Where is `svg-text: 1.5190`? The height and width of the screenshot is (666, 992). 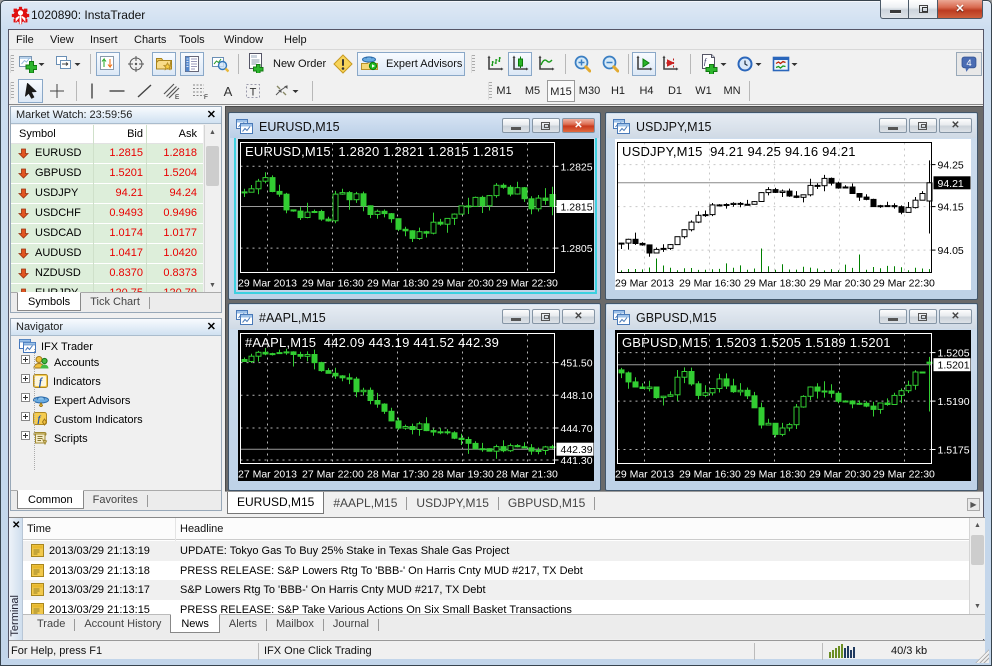
svg-text: 1.5190 is located at coordinates (954, 402).